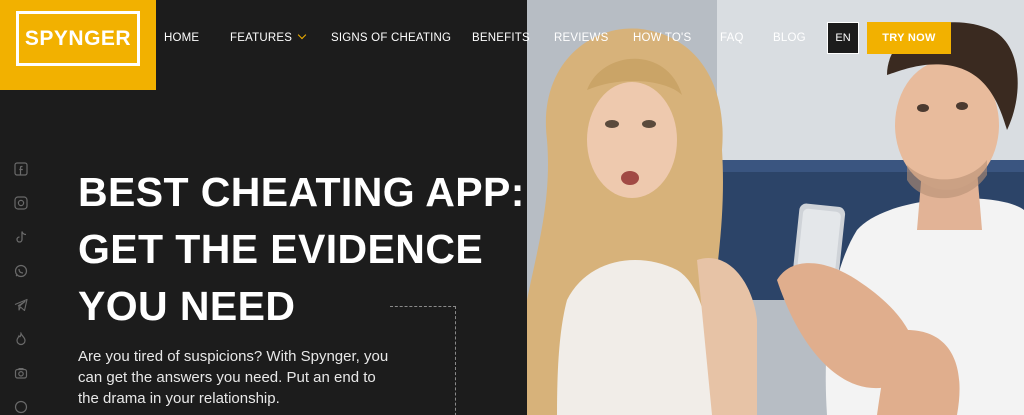 Image resolution: width=1024 pixels, height=415 pixels. Describe the element at coordinates (302, 35) in the screenshot. I see `chevron-down-icon` at that location.